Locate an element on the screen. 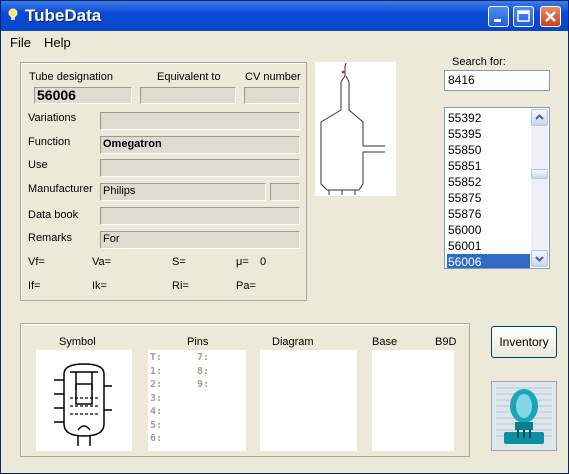 This screenshot has height=474, width=569. pin-label: 7: is located at coordinates (203, 357).